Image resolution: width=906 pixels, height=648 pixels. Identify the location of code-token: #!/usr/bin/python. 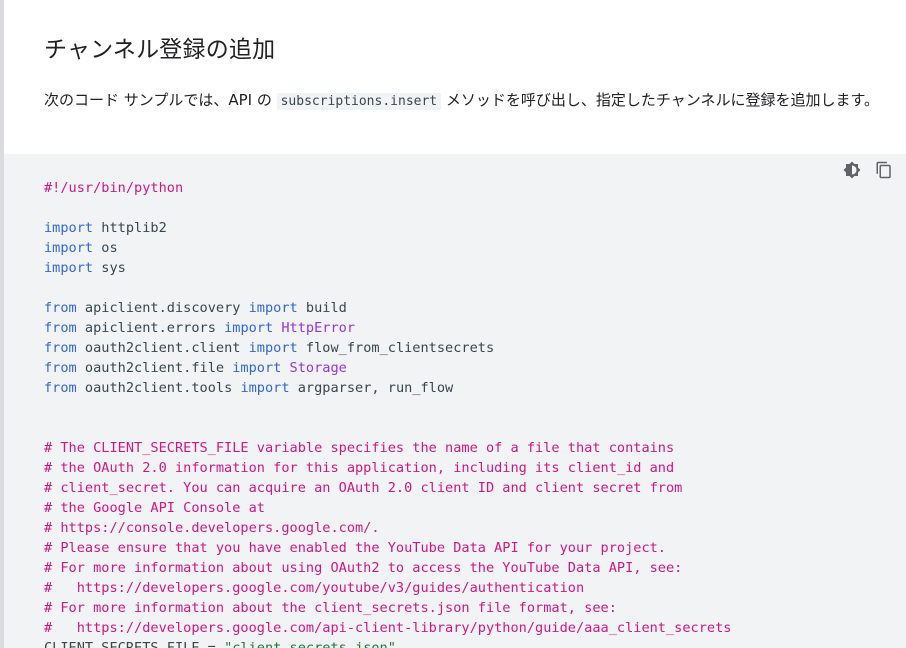
(114, 188).